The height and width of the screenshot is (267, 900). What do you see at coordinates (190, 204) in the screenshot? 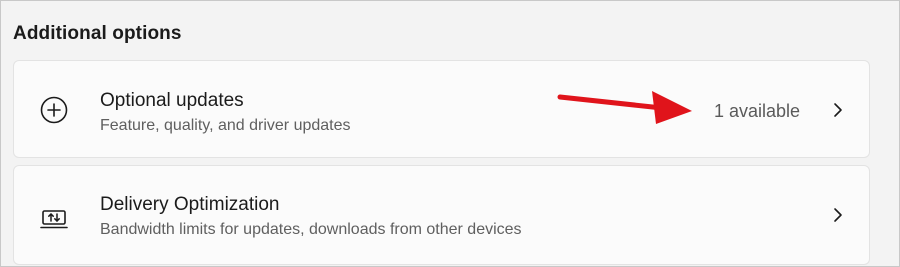
I see `delivery-optimization-title: Delivery Optimization` at bounding box center [190, 204].